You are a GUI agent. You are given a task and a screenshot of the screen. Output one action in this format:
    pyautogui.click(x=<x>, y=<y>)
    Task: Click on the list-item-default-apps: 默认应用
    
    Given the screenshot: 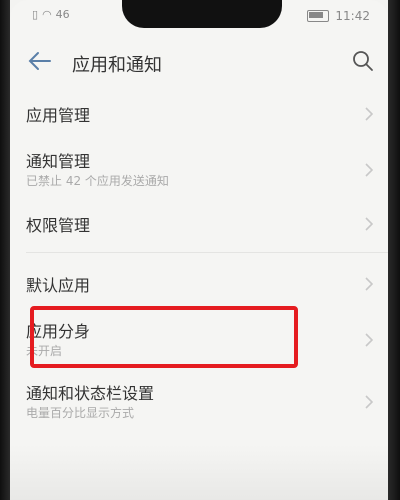 What is the action you would take?
    pyautogui.click(x=199, y=284)
    